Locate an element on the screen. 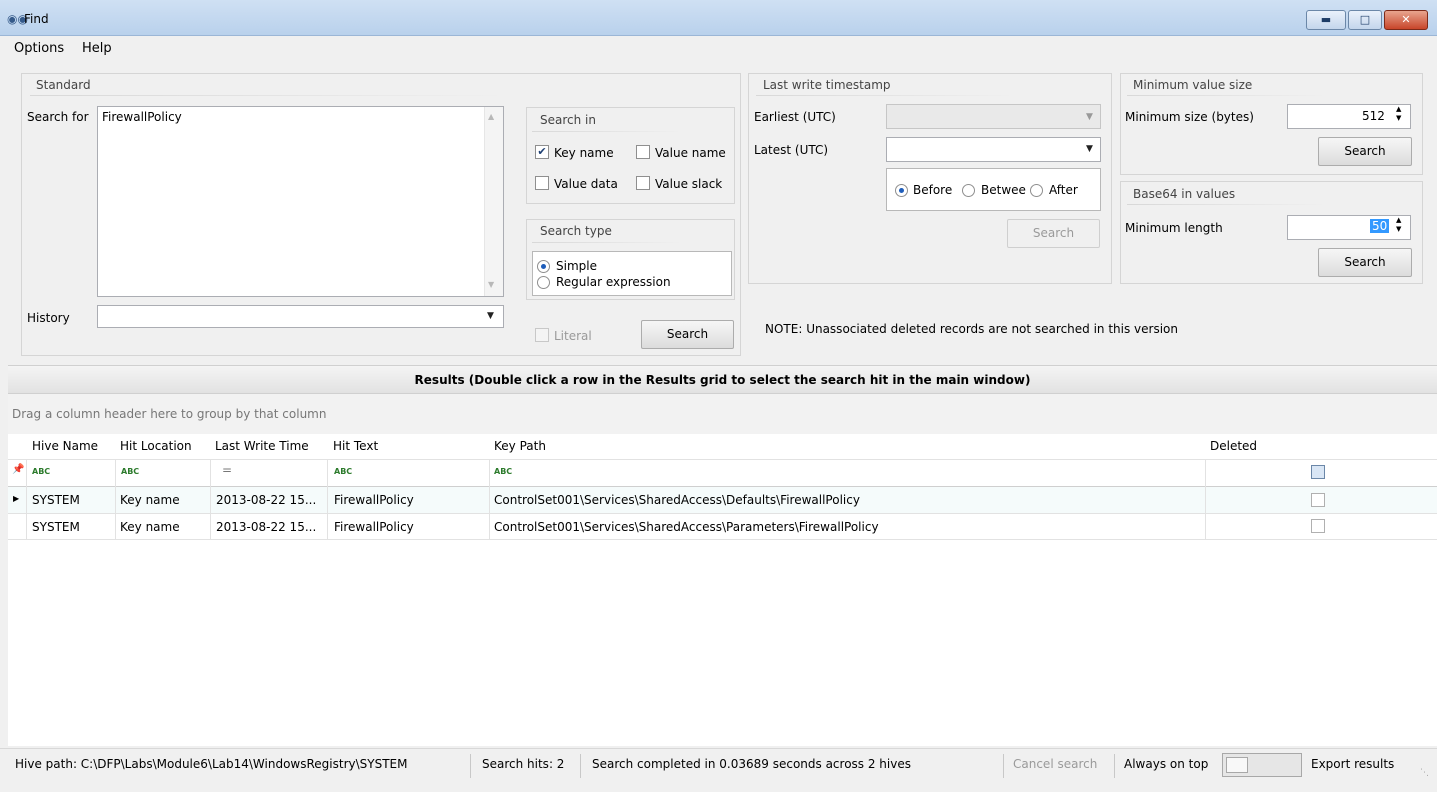 This screenshot has width=1437, height=792. base64-search-button: Search is located at coordinates (1365, 262).